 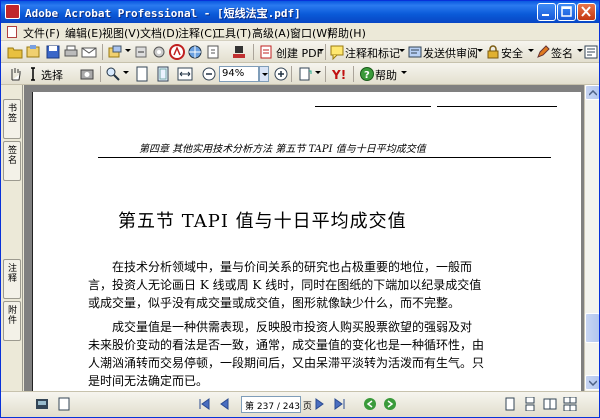 What do you see at coordinates (121, 33) in the screenshot?
I see `menu-view: 视图(V)` at bounding box center [121, 33].